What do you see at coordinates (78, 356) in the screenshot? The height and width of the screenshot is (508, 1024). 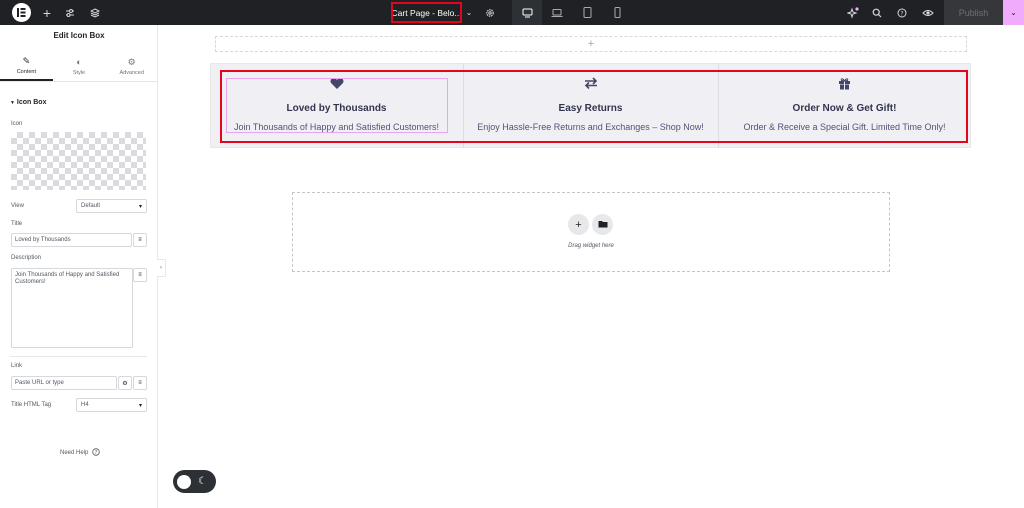 I see `divider` at bounding box center [78, 356].